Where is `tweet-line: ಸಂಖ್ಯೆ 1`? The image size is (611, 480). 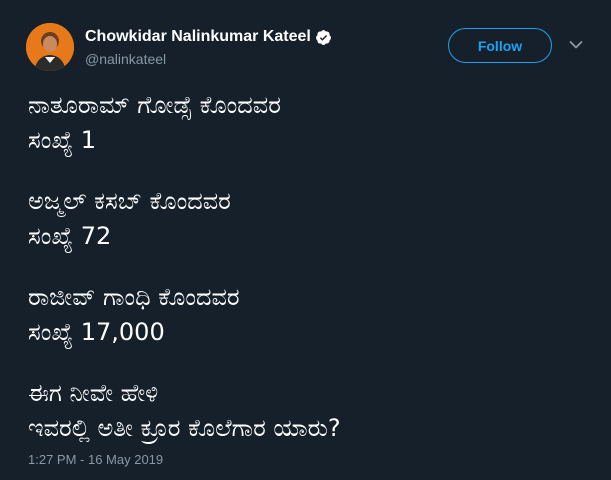 tweet-line: ಸಂಖ್ಯೆ 1 is located at coordinates (62, 140).